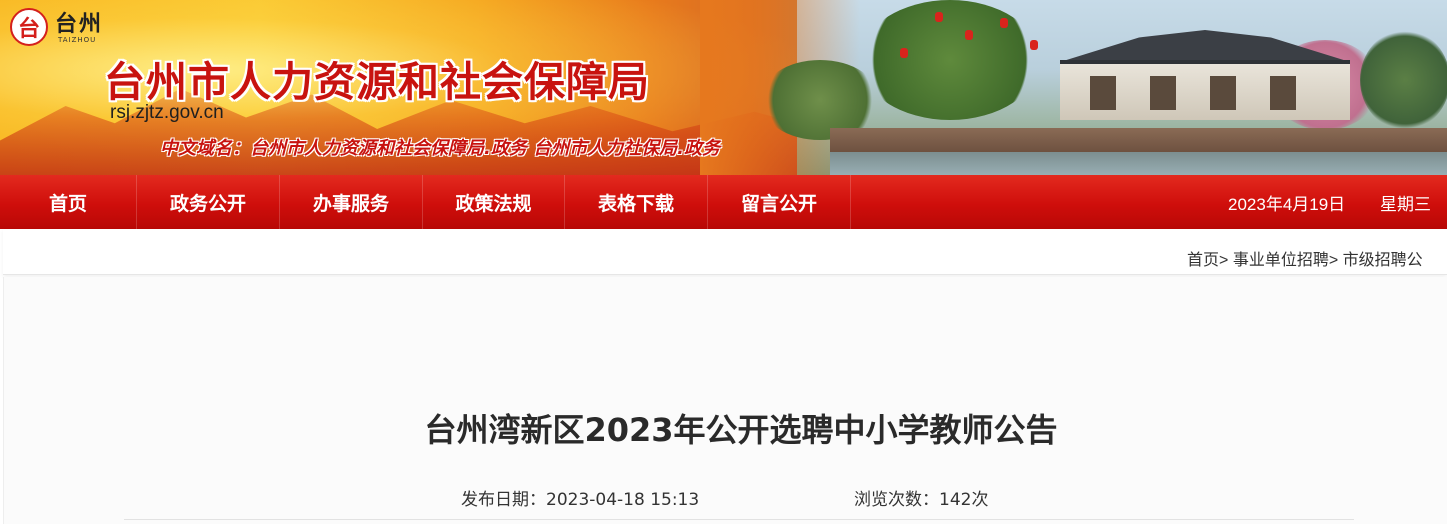  Describe the element at coordinates (440, 148) in the screenshot. I see `chinese-domain-line: 中文域名：台州市人力资源和社会保障局.政务 台州市人力社保局.政务` at that location.